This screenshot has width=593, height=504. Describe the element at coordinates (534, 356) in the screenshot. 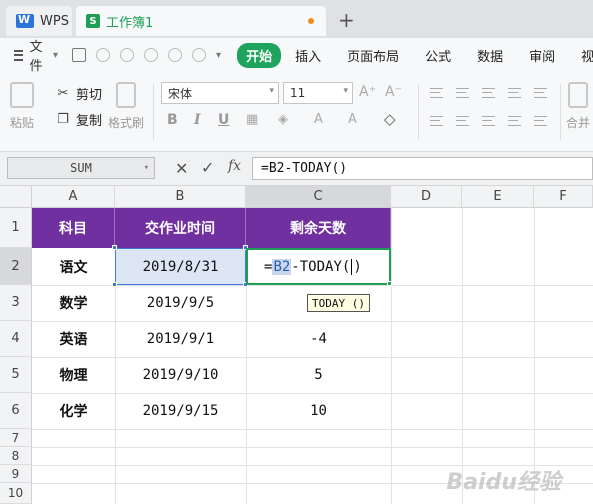

I see `grid-line` at that location.